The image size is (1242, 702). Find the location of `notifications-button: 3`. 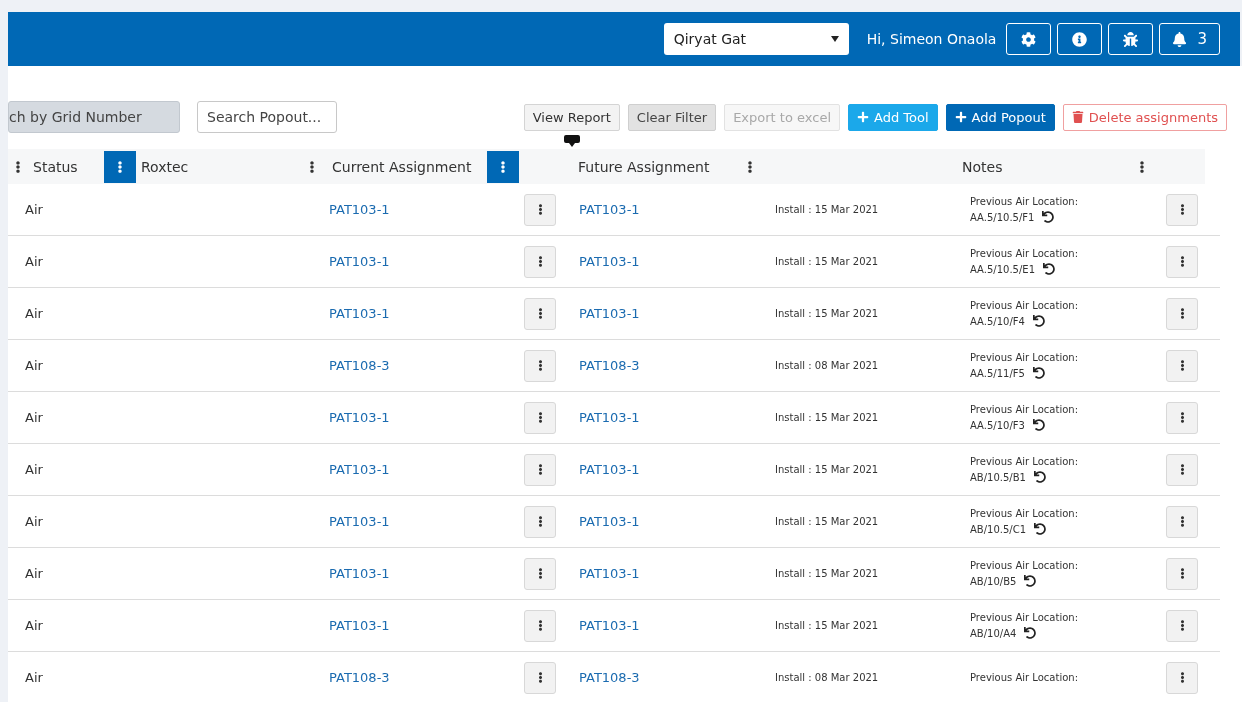

notifications-button: 3 is located at coordinates (1189, 39).